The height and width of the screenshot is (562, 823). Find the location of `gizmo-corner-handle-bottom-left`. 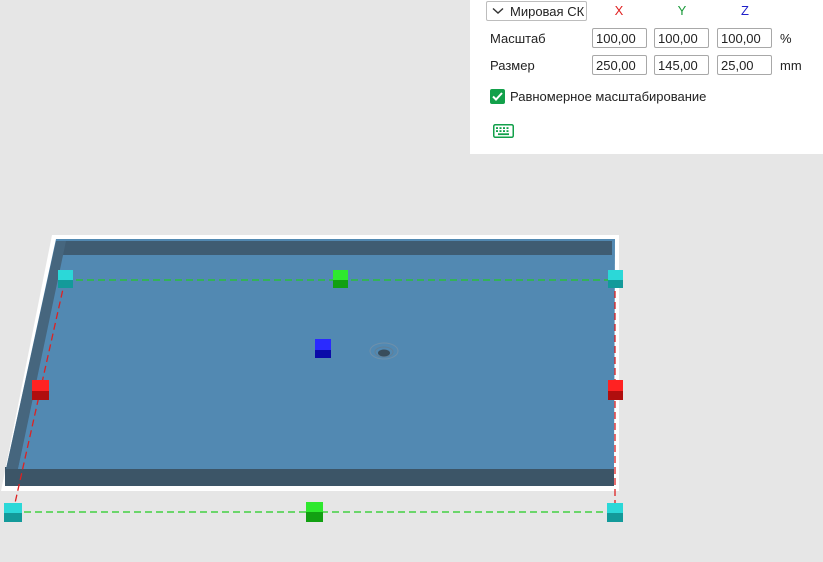

gizmo-corner-handle-bottom-left is located at coordinates (13, 512).